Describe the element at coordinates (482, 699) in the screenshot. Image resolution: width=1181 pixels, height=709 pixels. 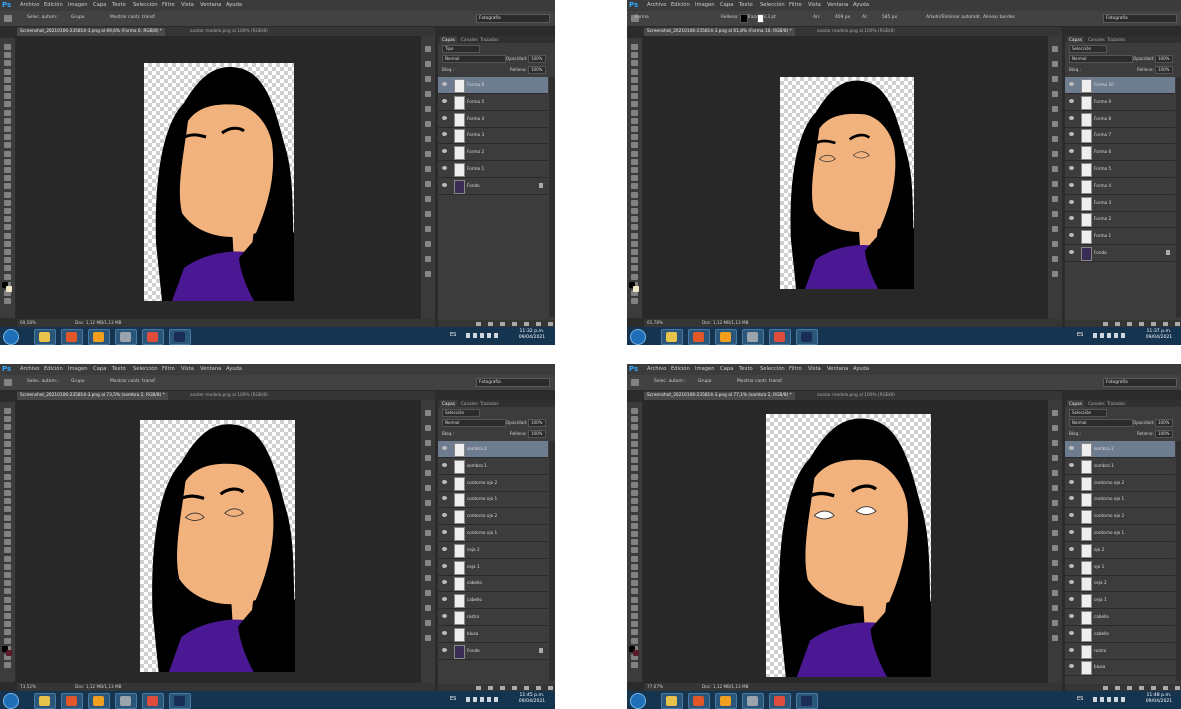
I see `network-icon` at that location.